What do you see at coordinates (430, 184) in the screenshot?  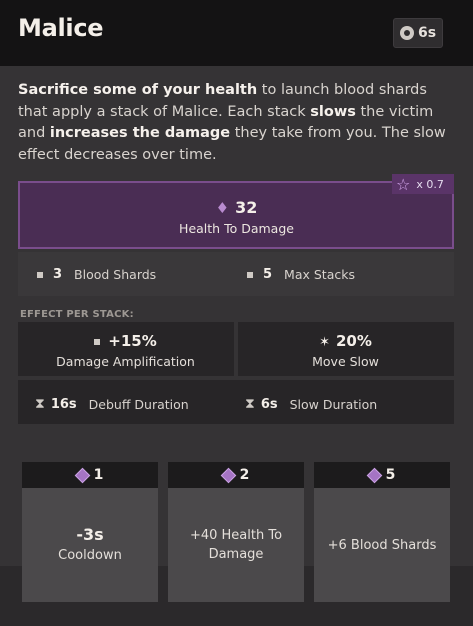 I see `scaling-multiplier: x 0.7` at bounding box center [430, 184].